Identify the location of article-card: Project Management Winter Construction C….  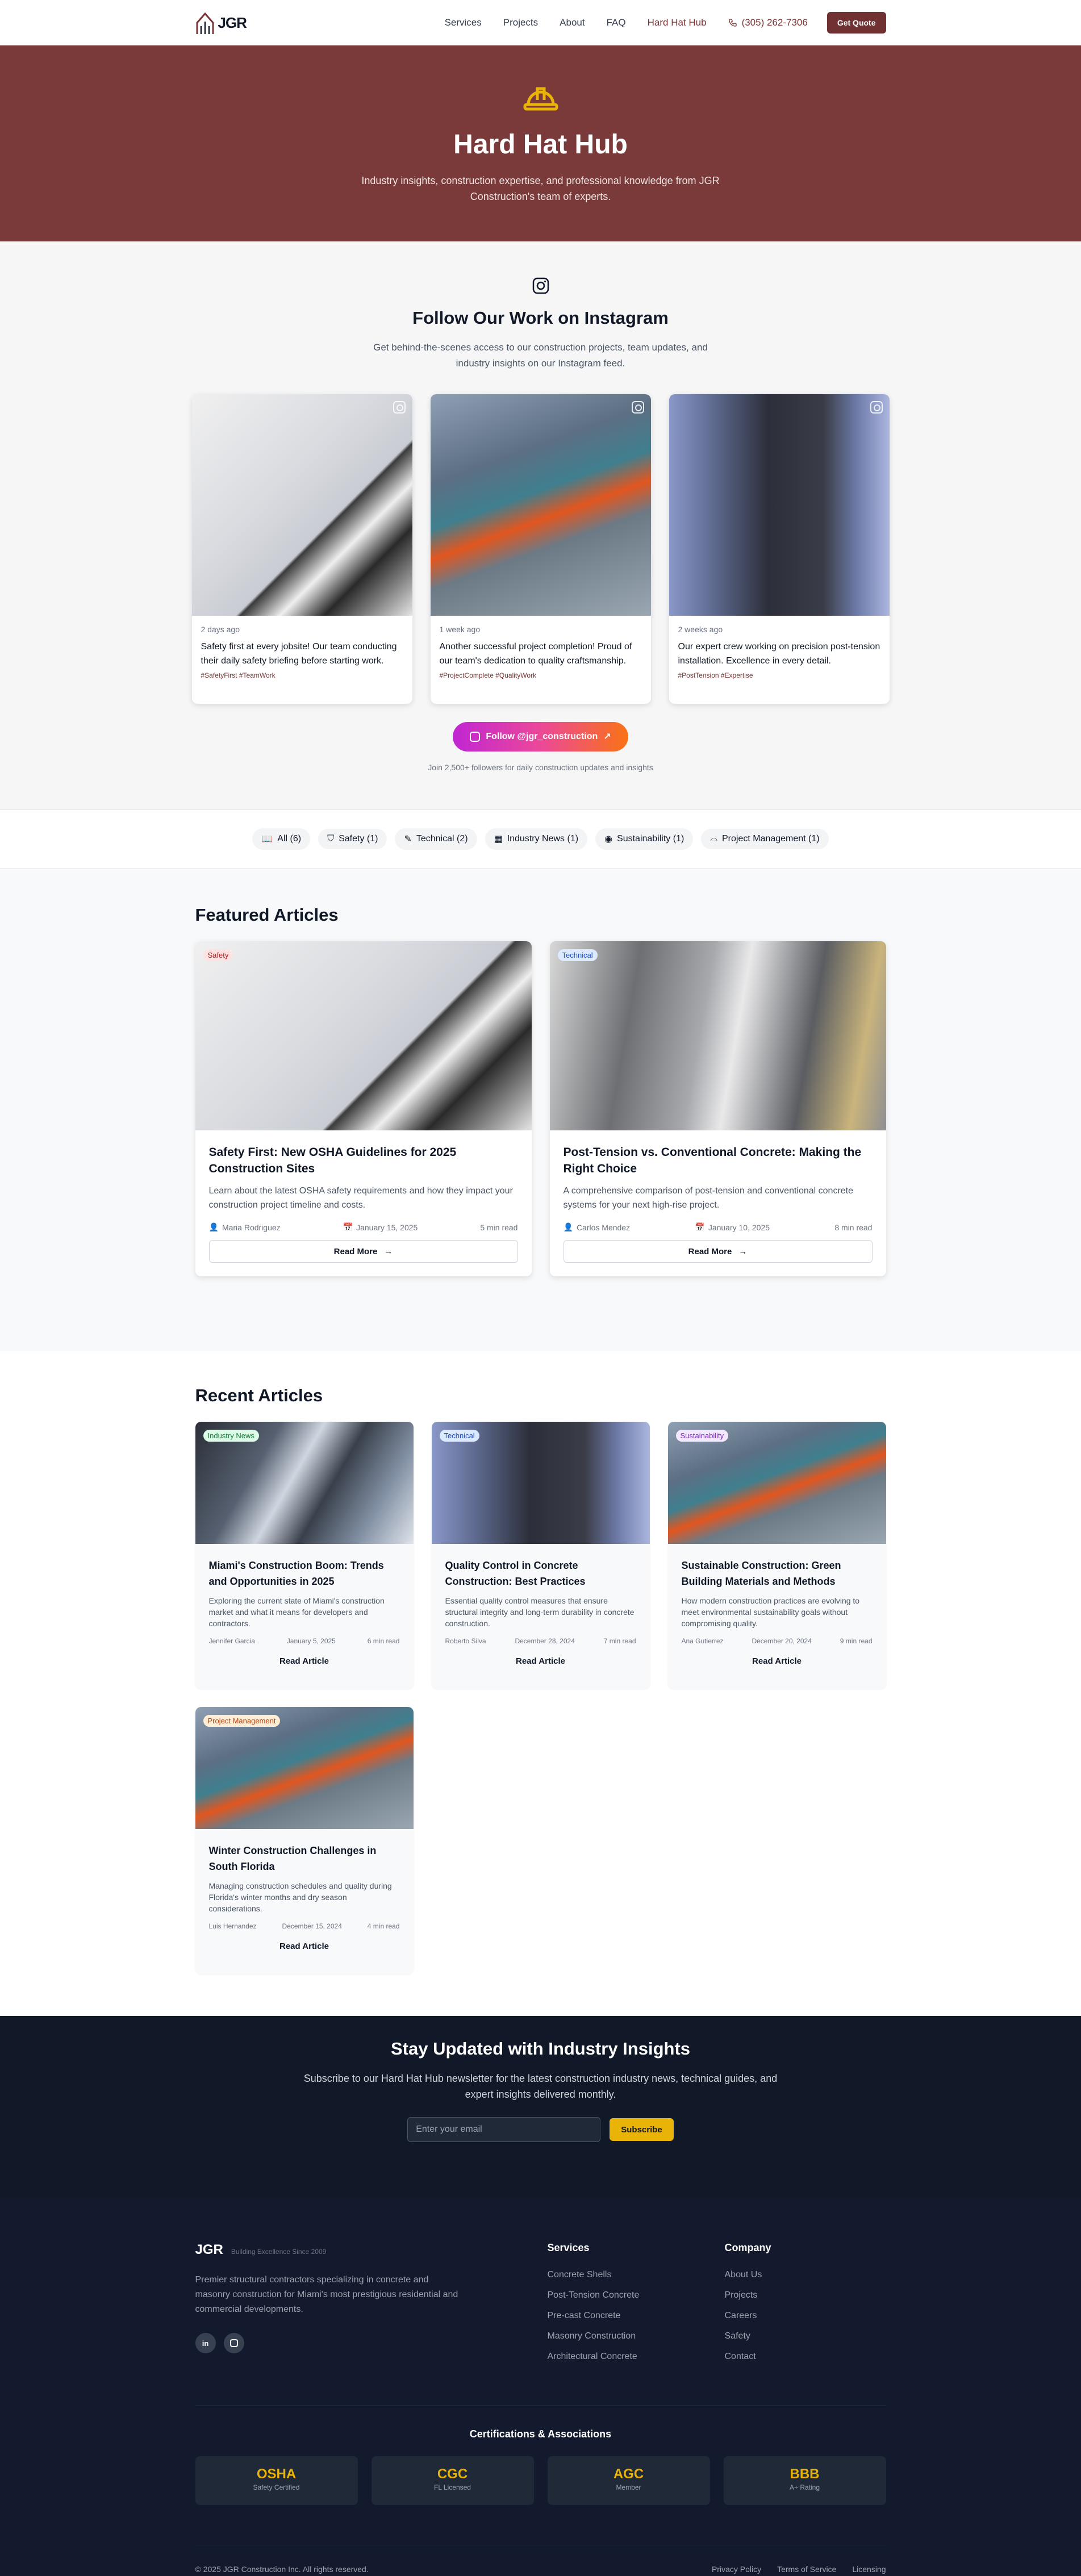
(304, 1840).